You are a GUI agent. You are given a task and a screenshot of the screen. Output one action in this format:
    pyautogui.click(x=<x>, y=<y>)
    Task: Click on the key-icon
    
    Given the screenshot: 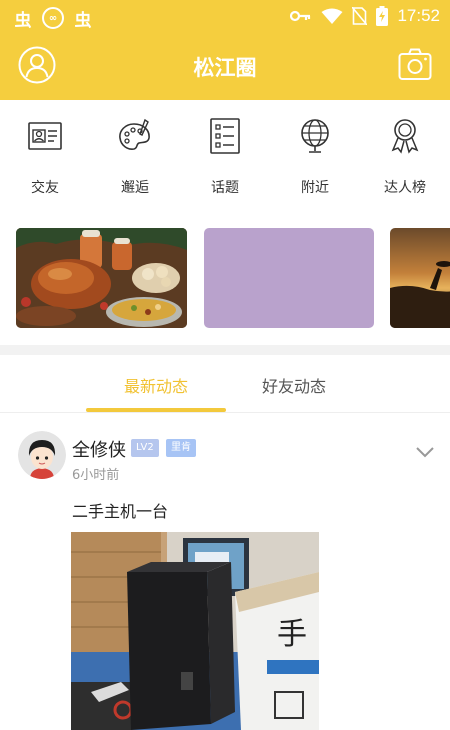 What is the action you would take?
    pyautogui.click(x=300, y=16)
    